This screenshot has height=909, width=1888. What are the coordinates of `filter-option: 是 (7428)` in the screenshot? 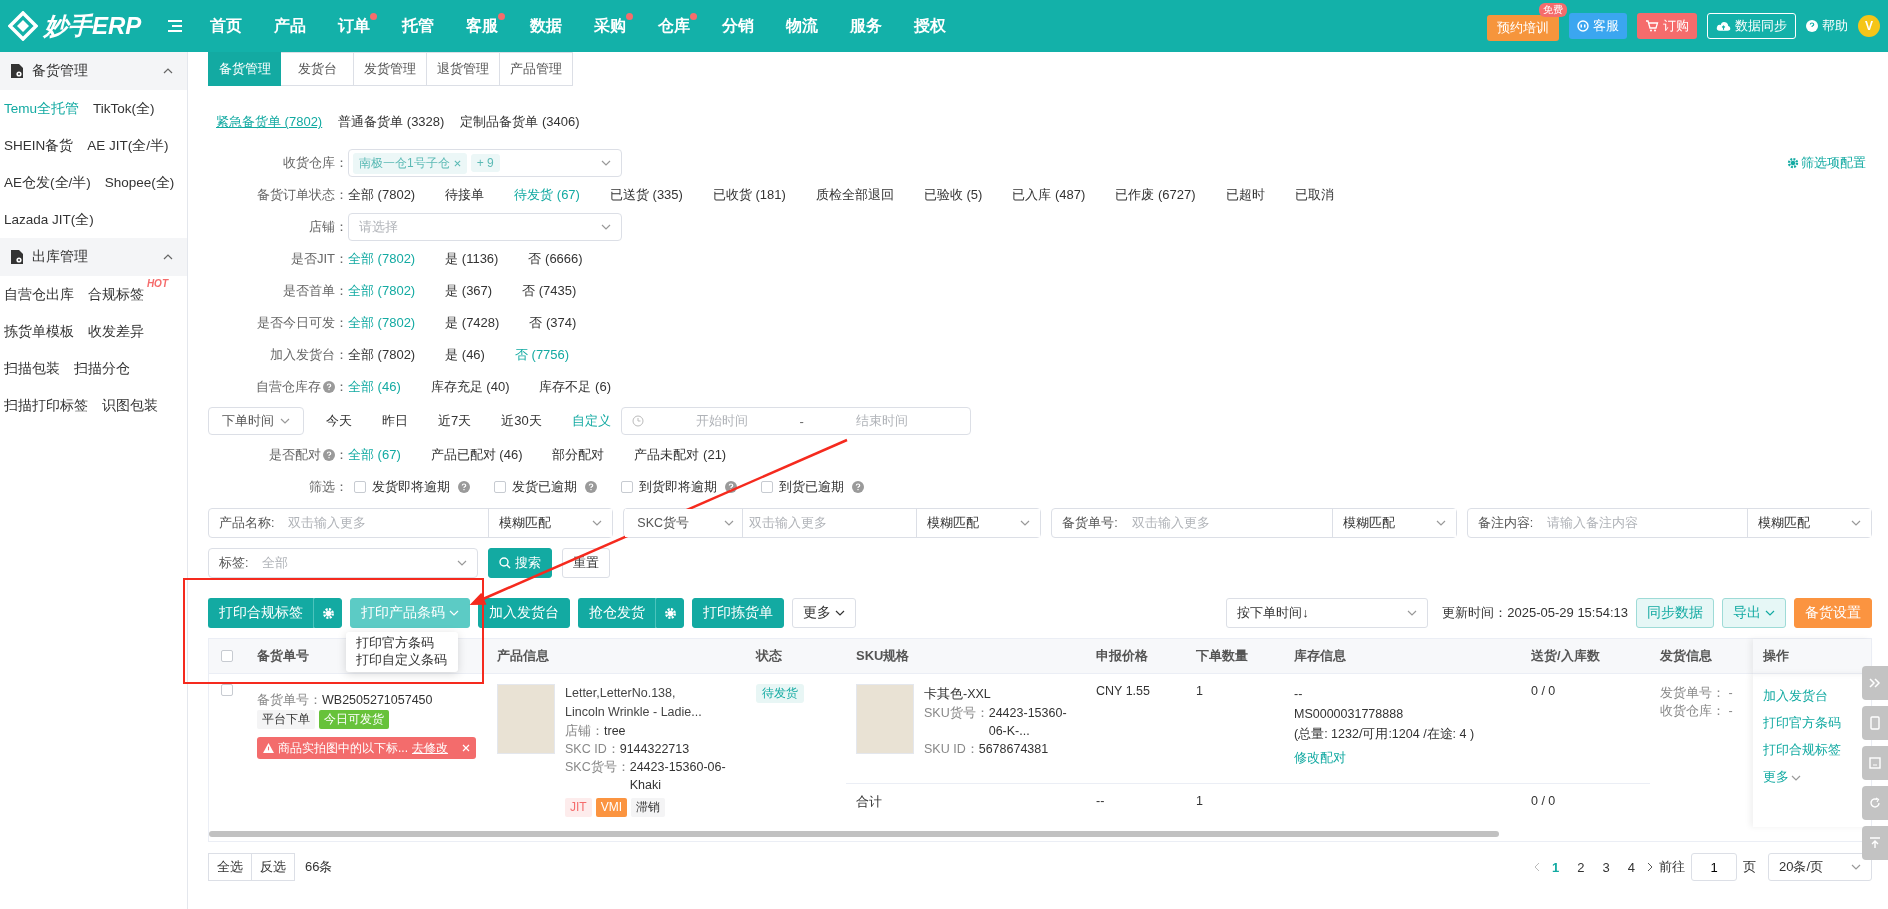 It's located at (472, 323).